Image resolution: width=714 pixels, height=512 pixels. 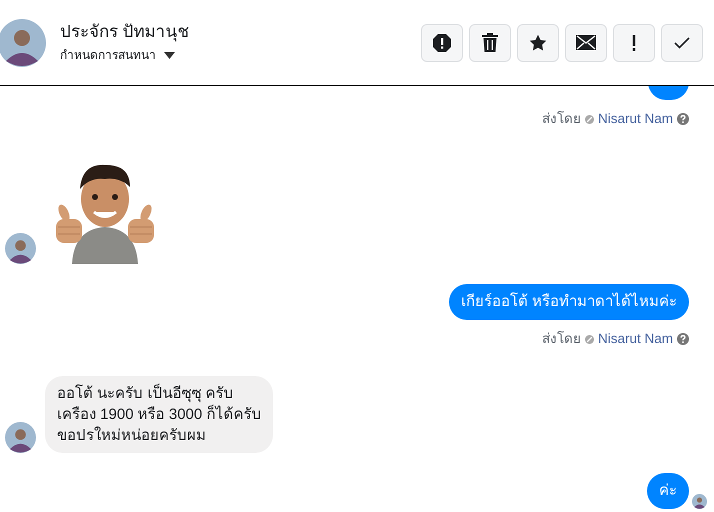 What do you see at coordinates (568, 302) in the screenshot?
I see `message-bubble: เกียร์ออโต้ หรือทำมาดาได้ไหมค่ะ` at bounding box center [568, 302].